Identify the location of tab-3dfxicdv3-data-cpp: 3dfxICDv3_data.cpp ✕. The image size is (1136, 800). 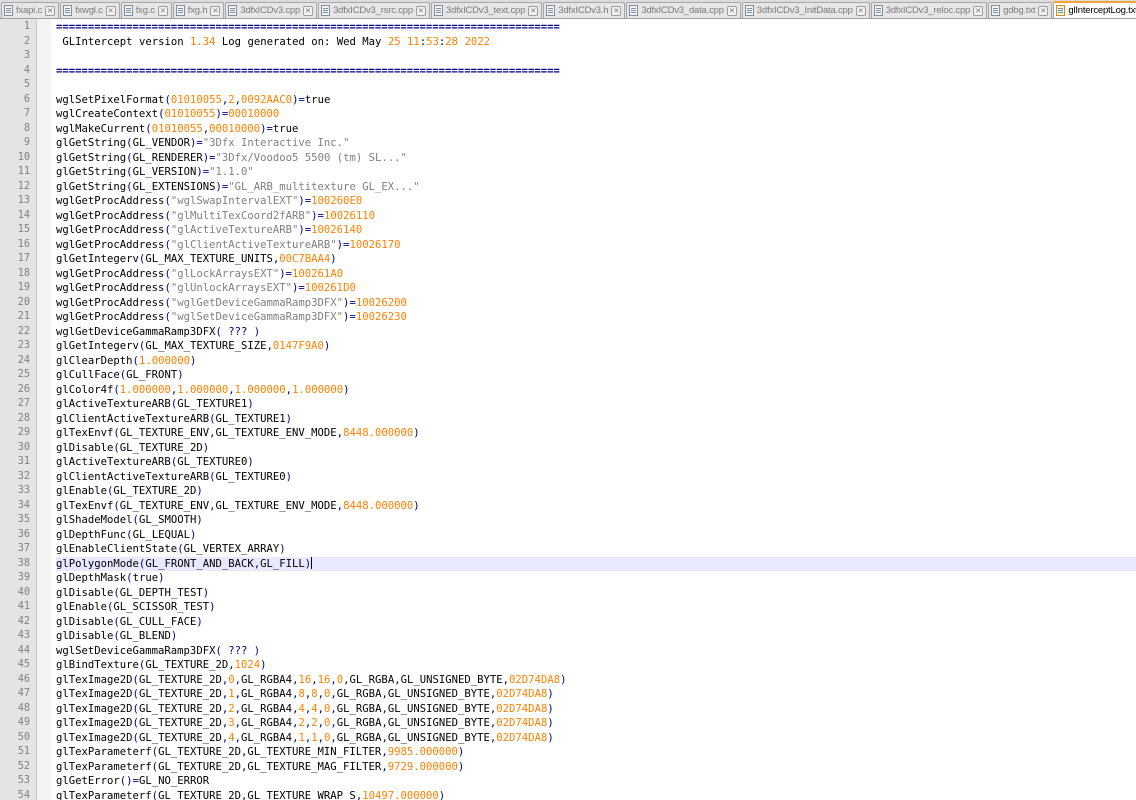
(683, 10).